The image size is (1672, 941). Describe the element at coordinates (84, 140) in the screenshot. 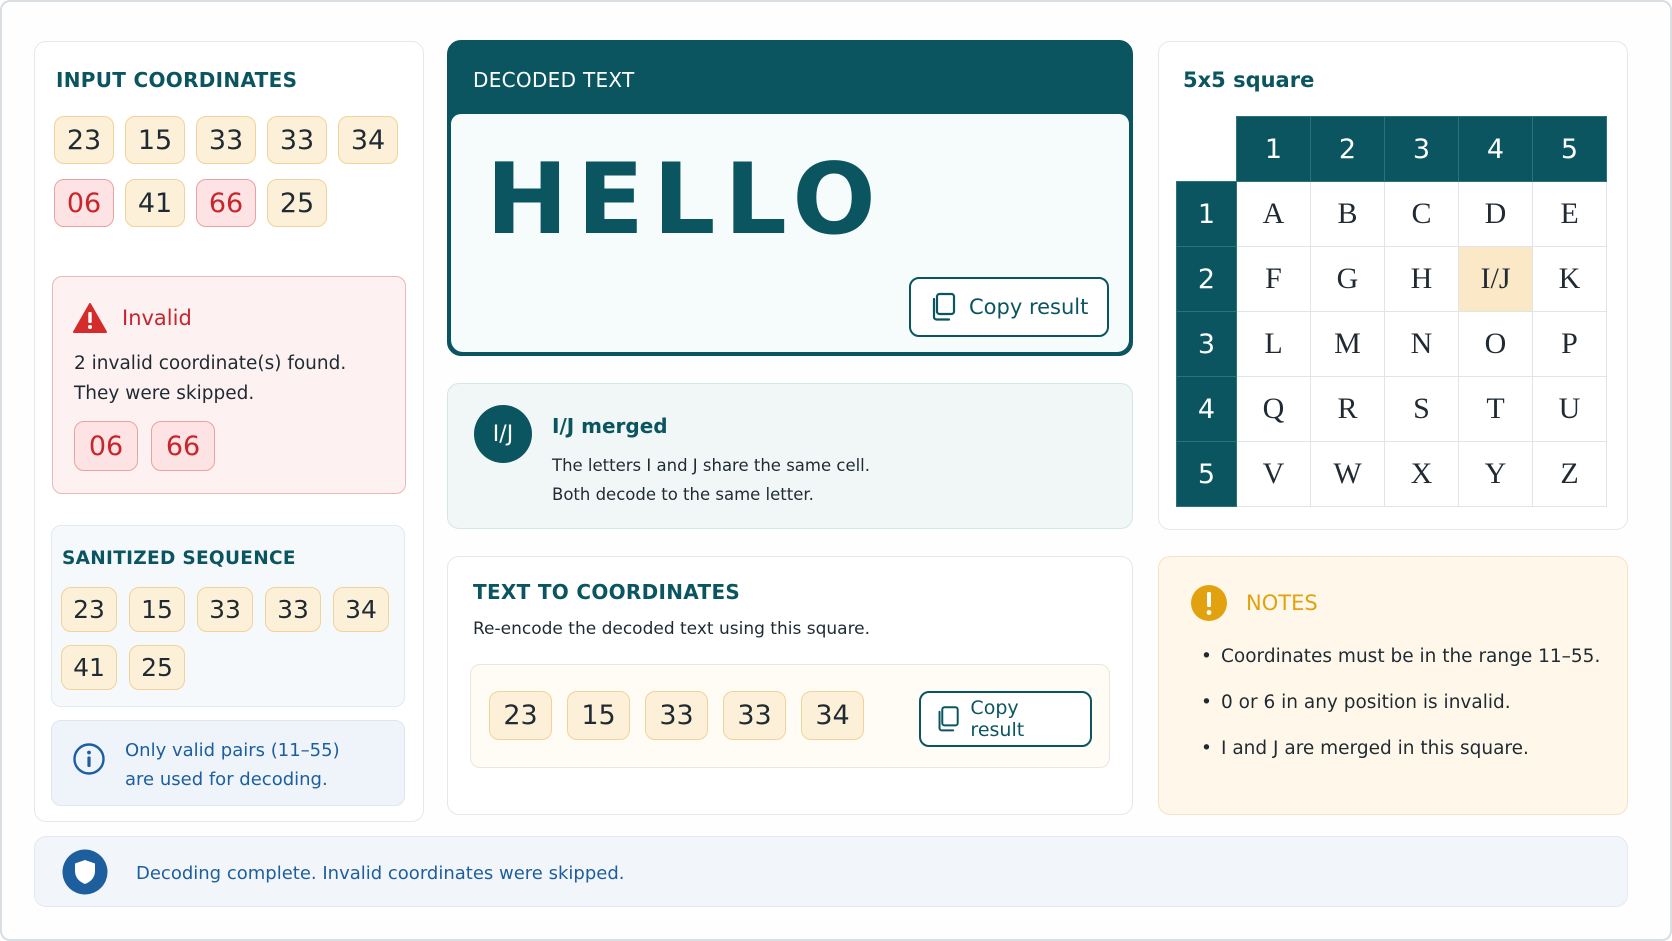

I see `input-chip: 23` at that location.